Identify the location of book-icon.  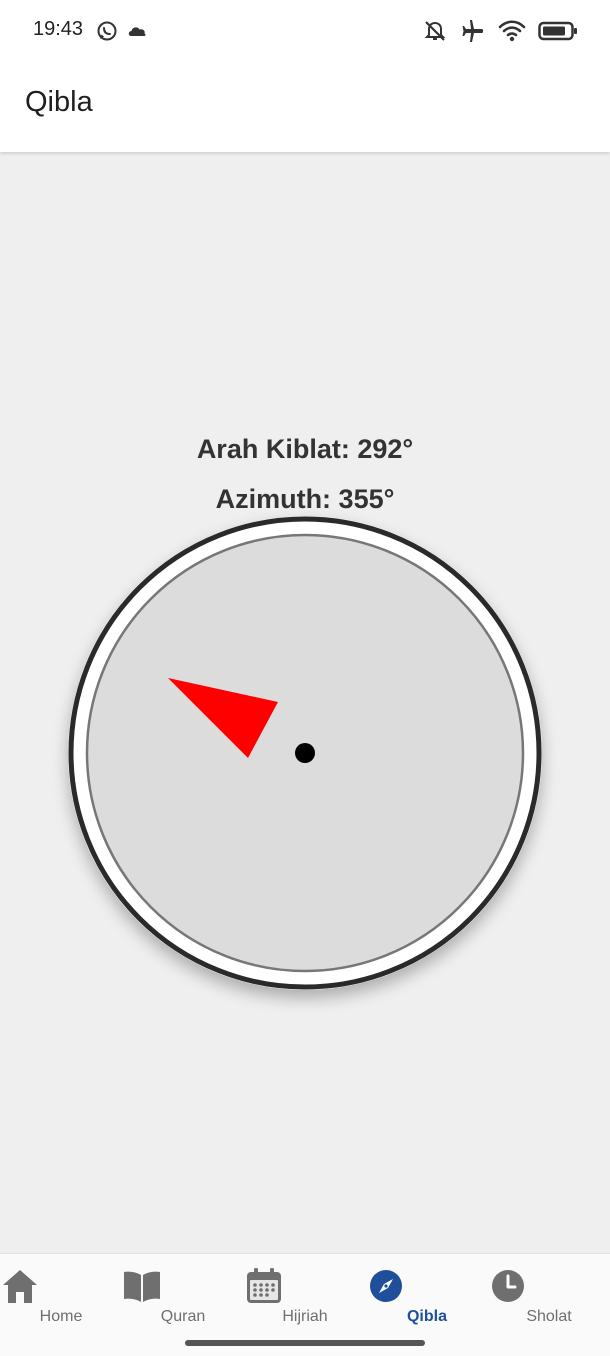
(183, 1286).